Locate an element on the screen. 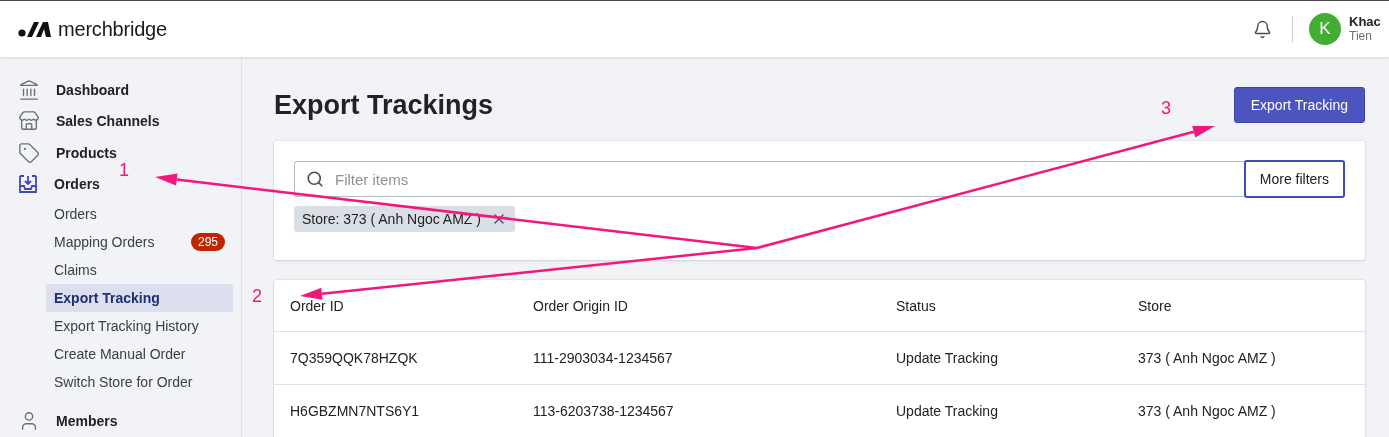 Image resolution: width=1389 pixels, height=437 pixels. sidebar-item: Orders is located at coordinates (59, 184).